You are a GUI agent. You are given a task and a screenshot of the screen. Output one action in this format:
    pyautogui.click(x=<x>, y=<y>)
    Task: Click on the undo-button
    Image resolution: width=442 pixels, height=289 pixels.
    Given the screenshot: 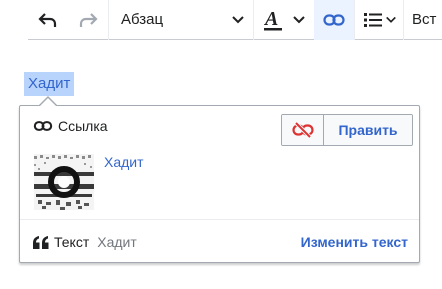 What is the action you would take?
    pyautogui.click(x=48, y=20)
    